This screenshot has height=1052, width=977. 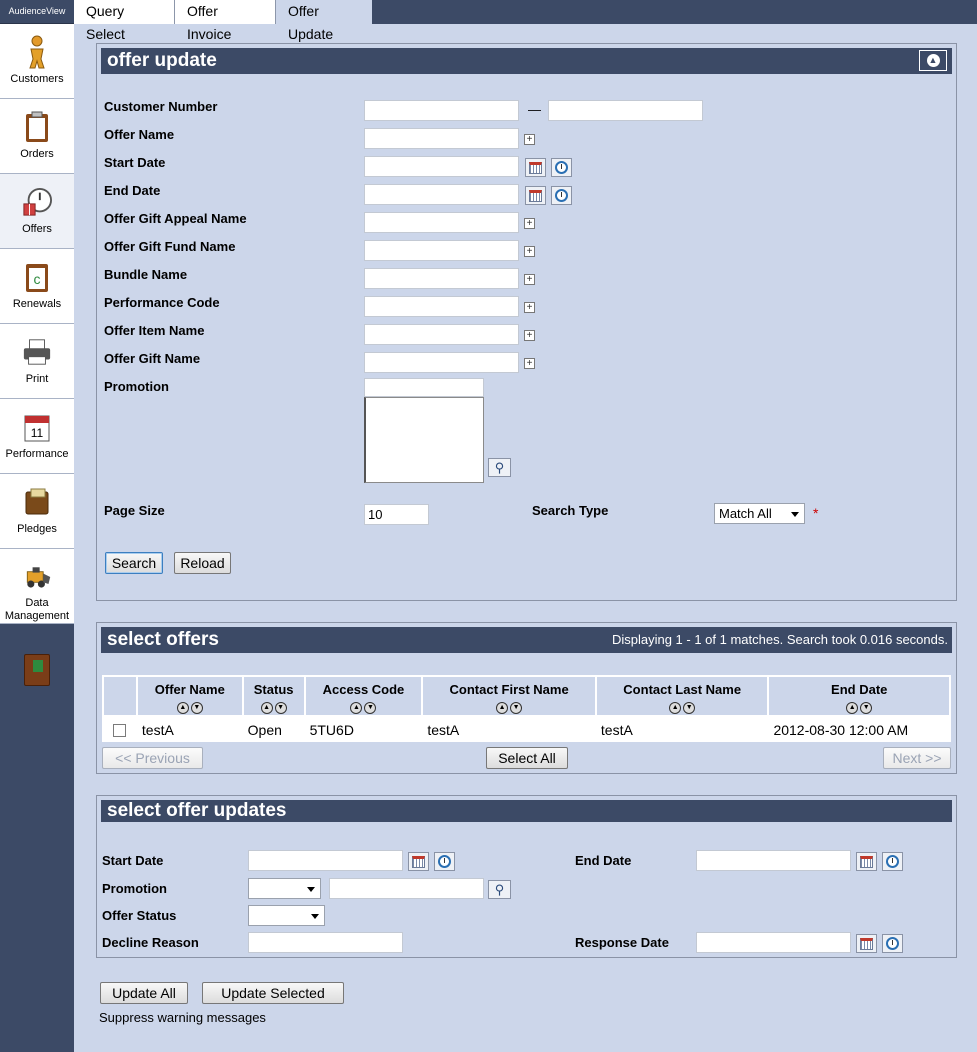 What do you see at coordinates (622, 942) in the screenshot?
I see `update-response-date-label: Response Date` at bounding box center [622, 942].